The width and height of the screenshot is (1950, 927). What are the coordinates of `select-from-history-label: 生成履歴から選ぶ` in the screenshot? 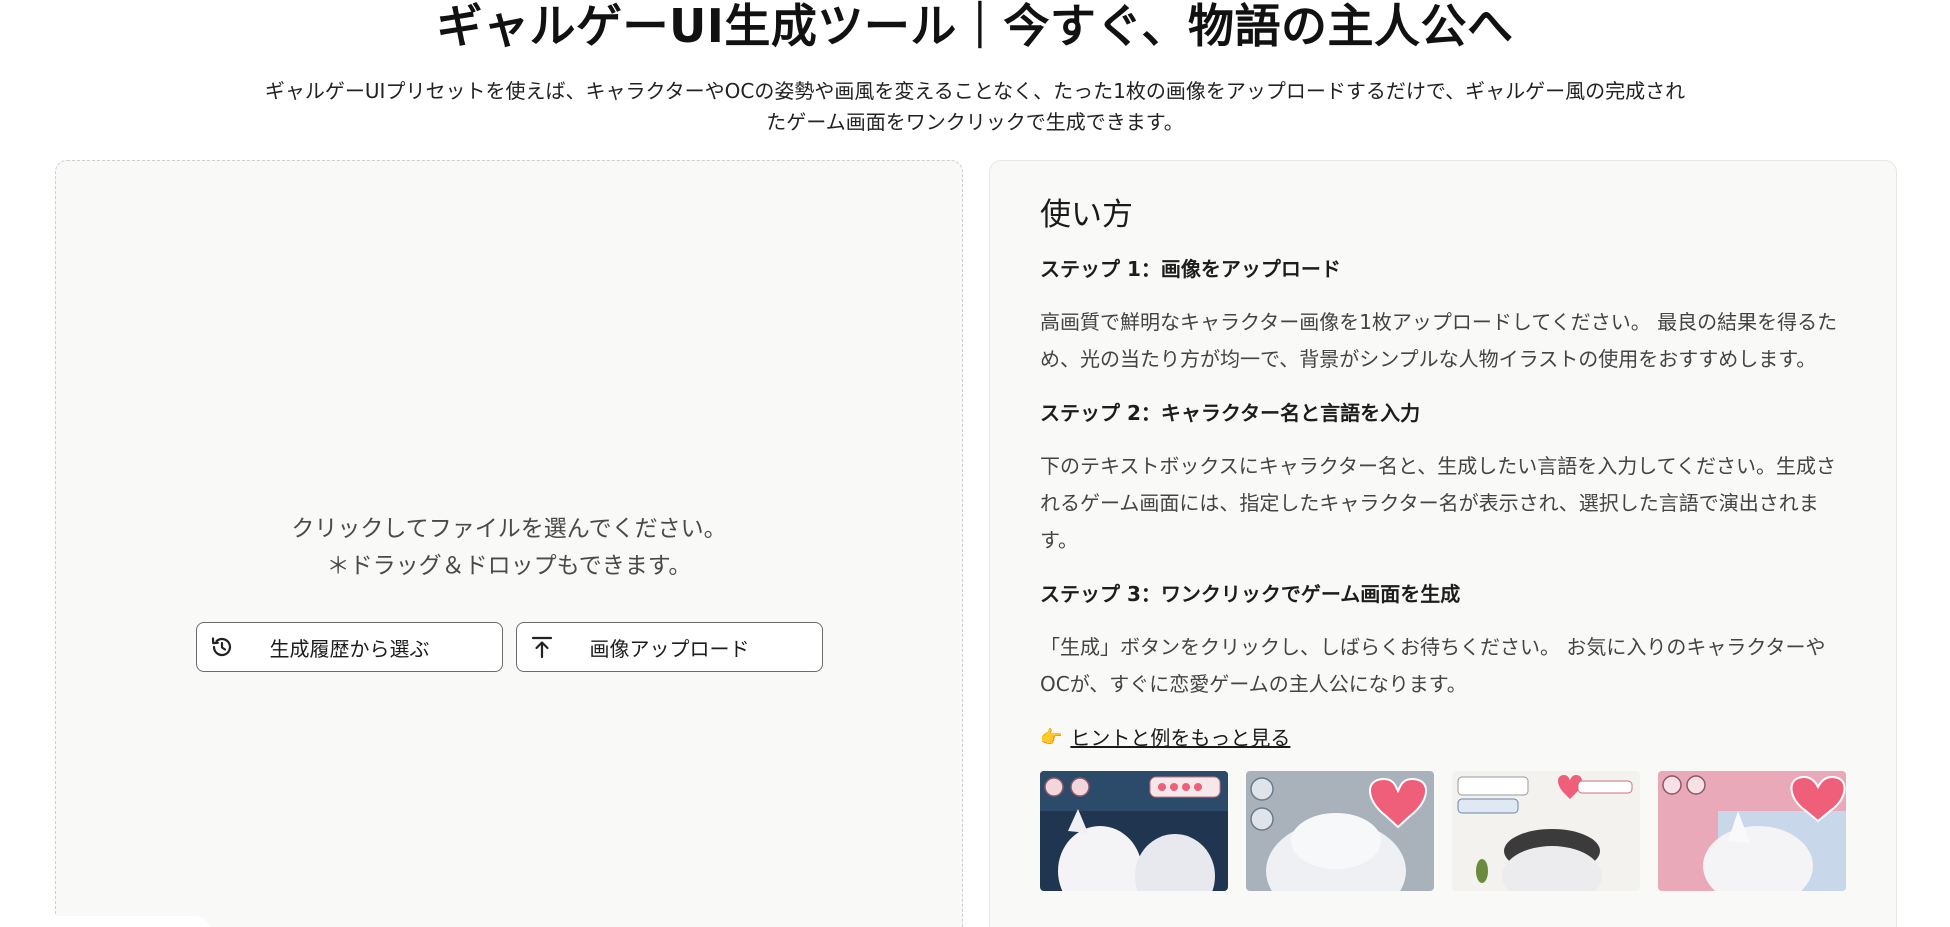 It's located at (349, 648).